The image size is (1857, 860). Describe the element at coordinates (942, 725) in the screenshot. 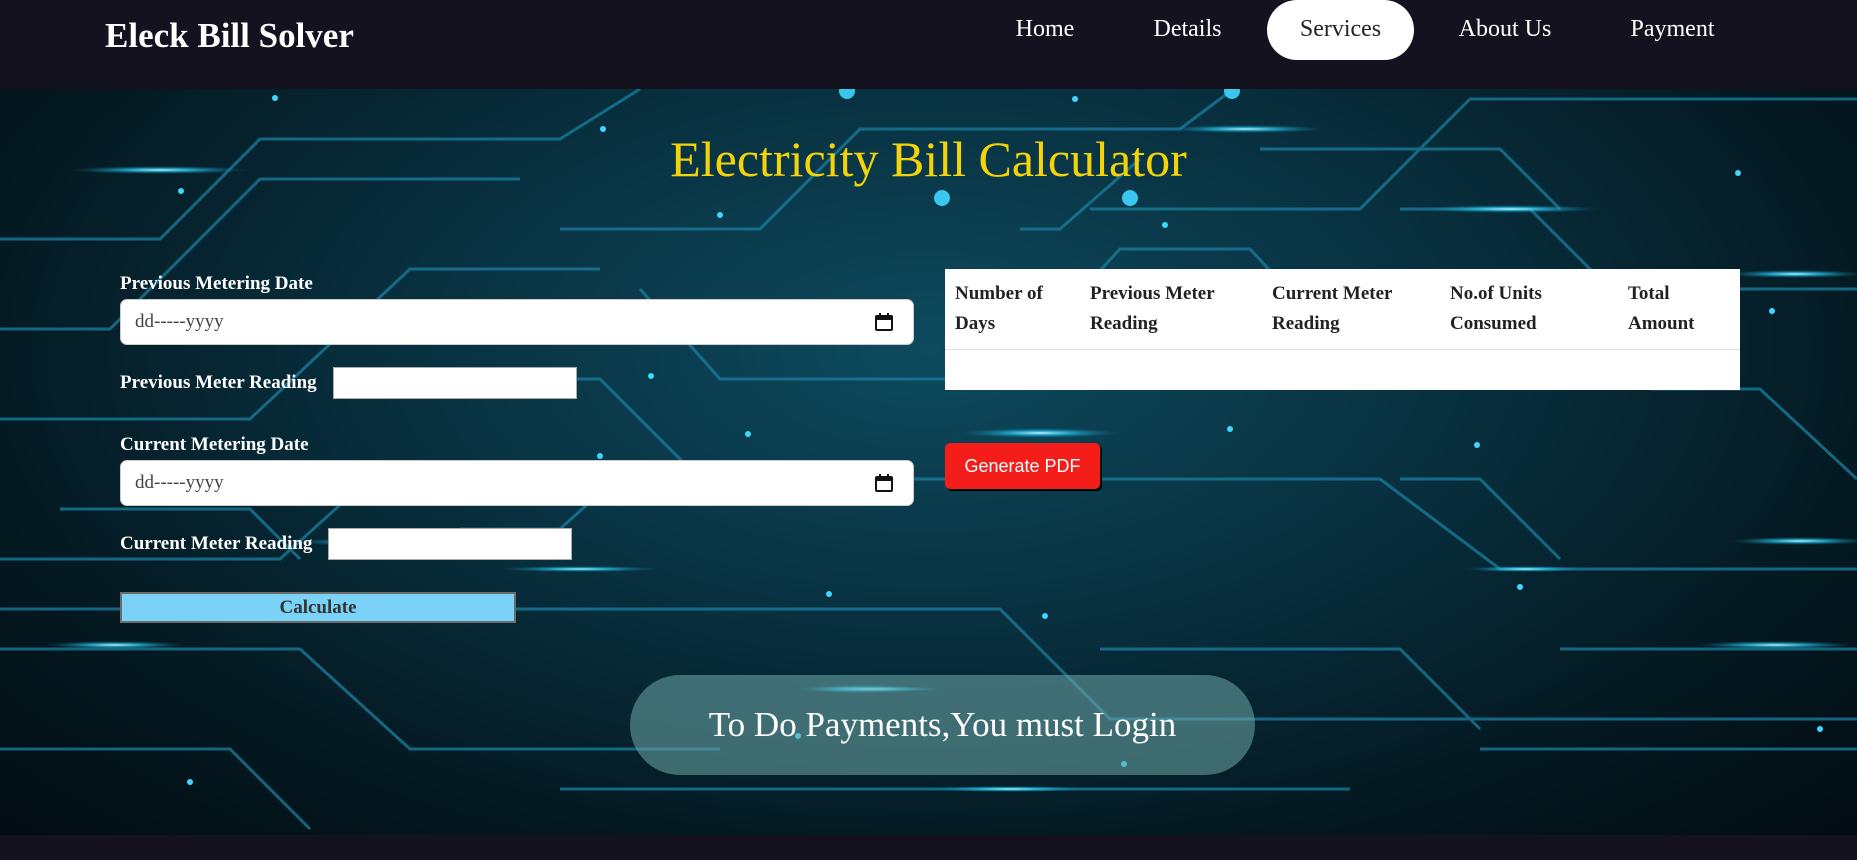

I see `login-notice: To Do Payments,You must Login` at that location.